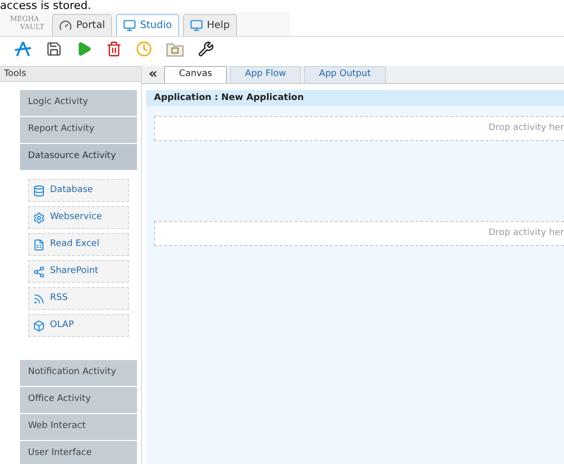 Image resolution: width=564 pixels, height=464 pixels. I want to click on save-icon, so click(54, 48).